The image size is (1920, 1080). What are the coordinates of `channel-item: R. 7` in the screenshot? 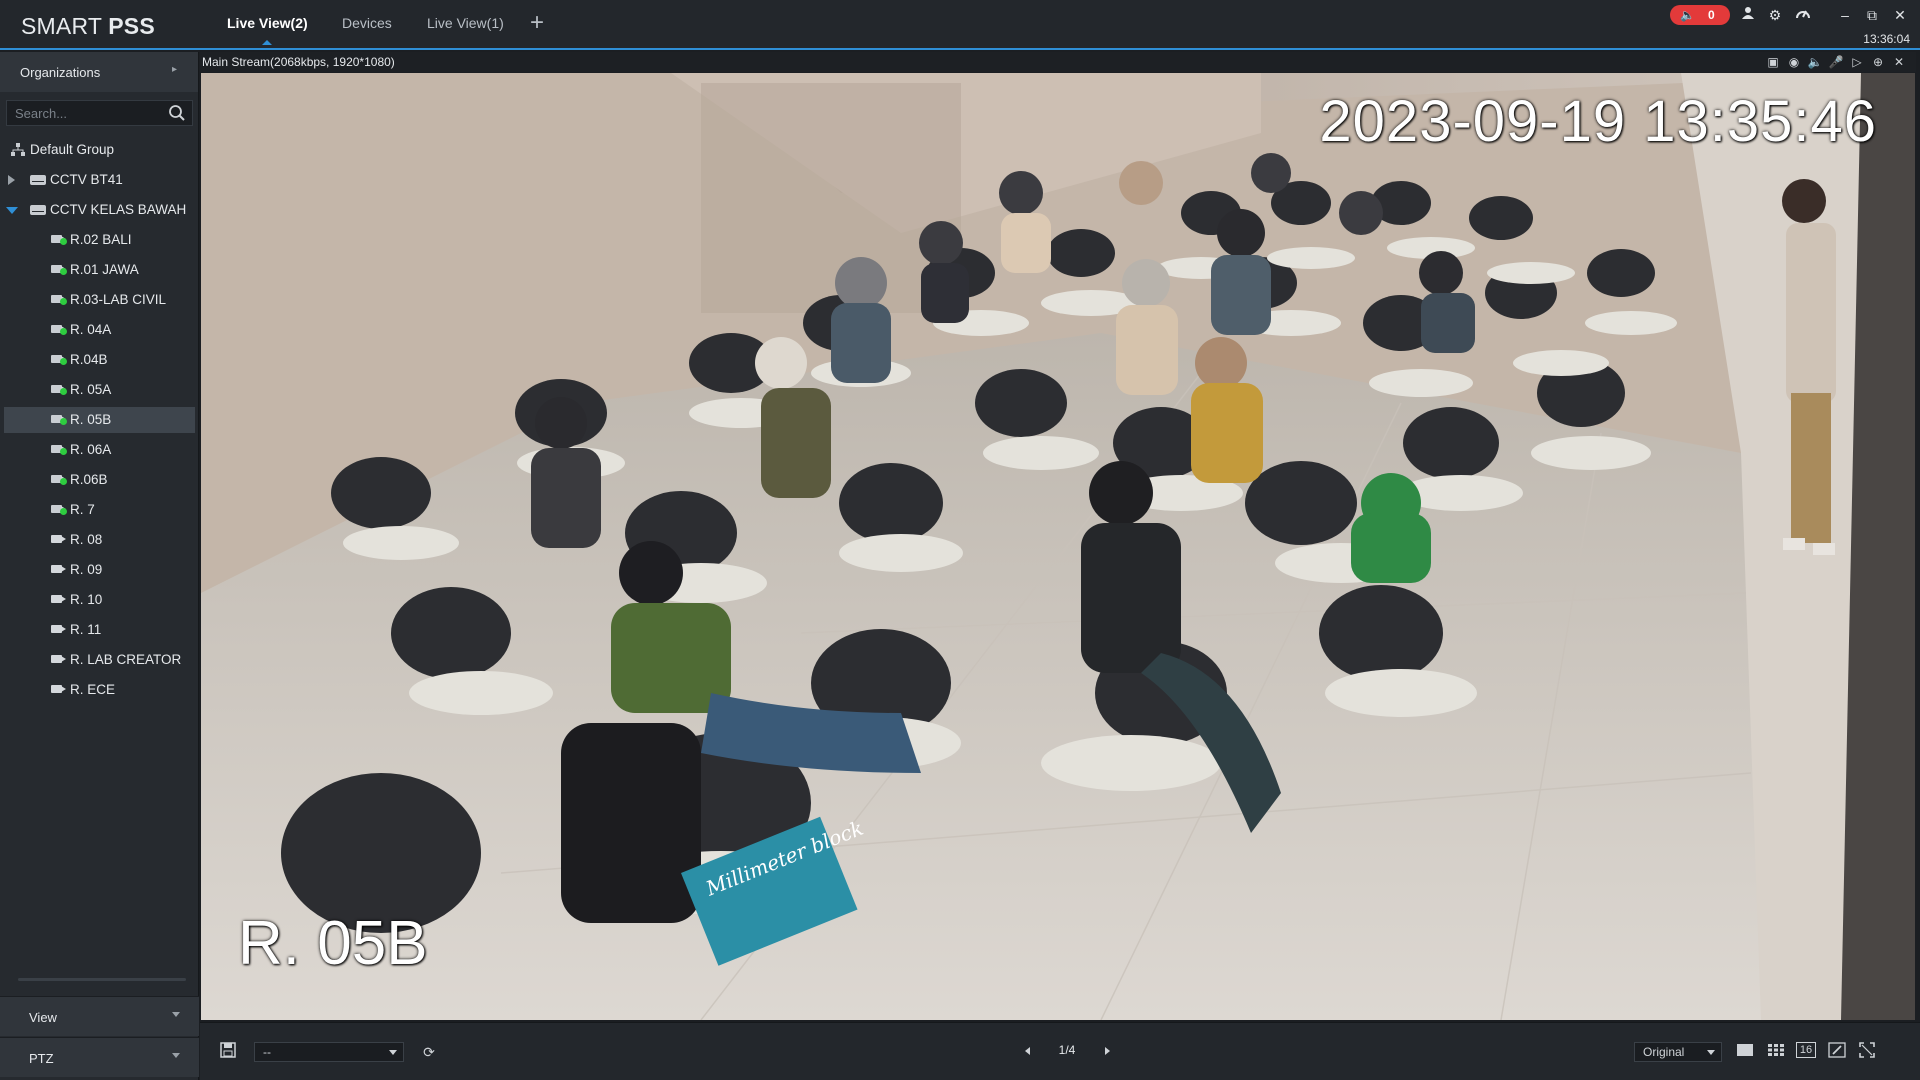 It's located at (99, 510).